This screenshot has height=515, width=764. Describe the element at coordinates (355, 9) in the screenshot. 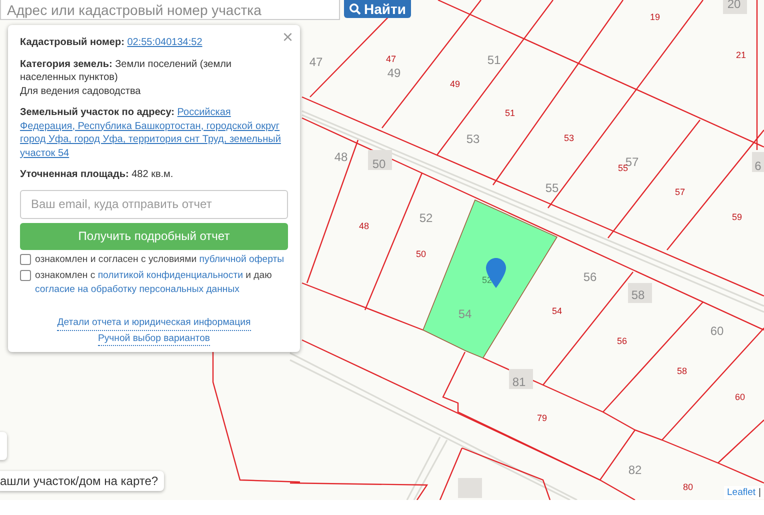

I see `search-icon` at that location.